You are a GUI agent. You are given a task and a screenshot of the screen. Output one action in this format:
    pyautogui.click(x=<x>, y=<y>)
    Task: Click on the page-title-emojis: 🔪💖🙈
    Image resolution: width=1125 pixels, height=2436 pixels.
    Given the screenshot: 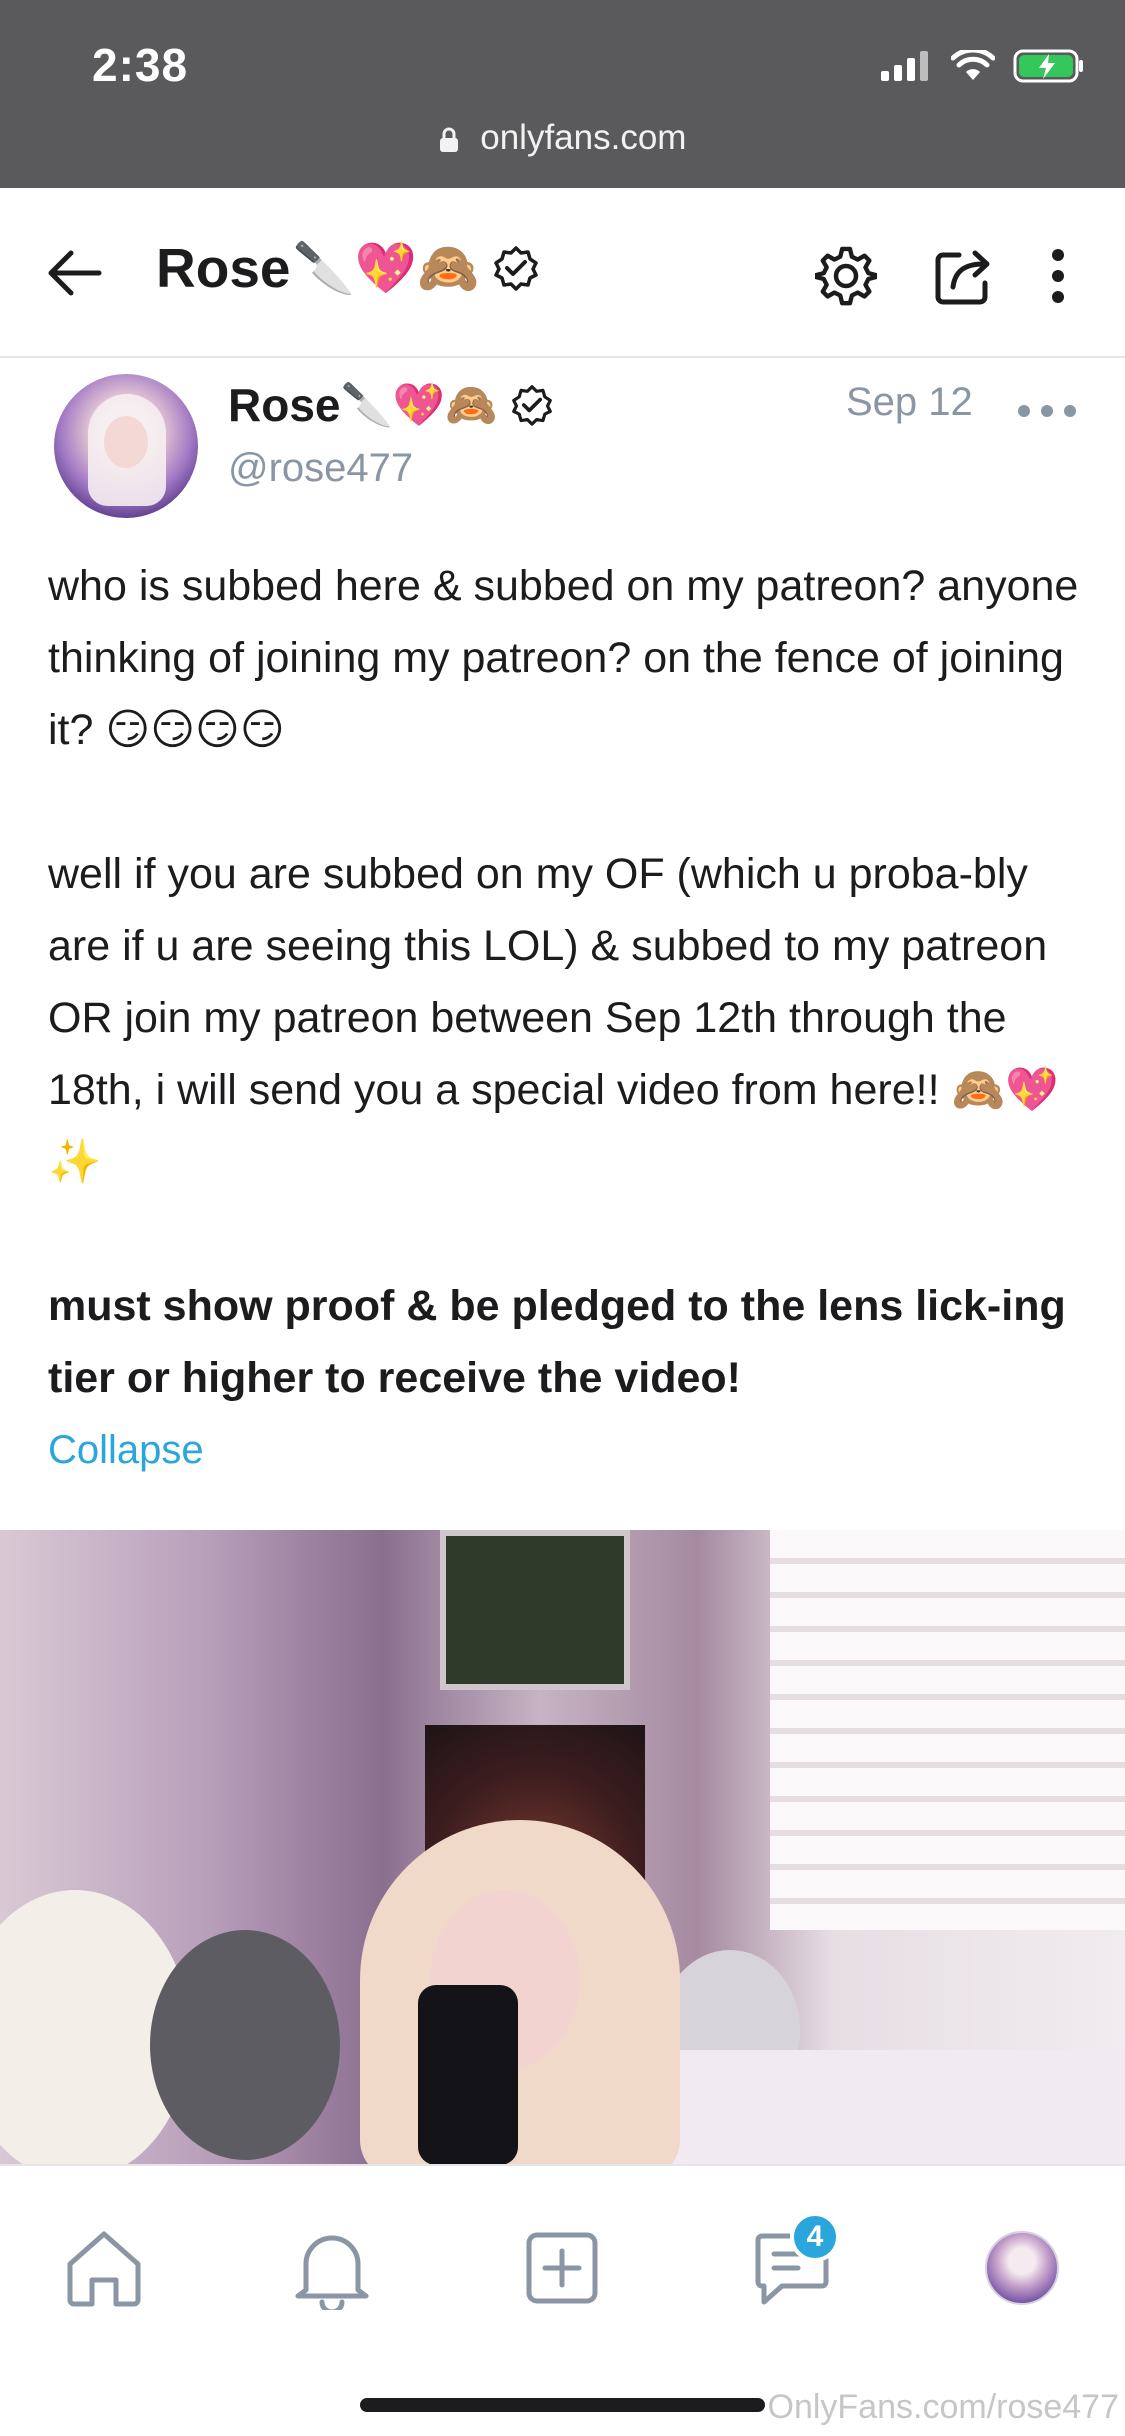 What is the action you would take?
    pyautogui.click(x=386, y=267)
    